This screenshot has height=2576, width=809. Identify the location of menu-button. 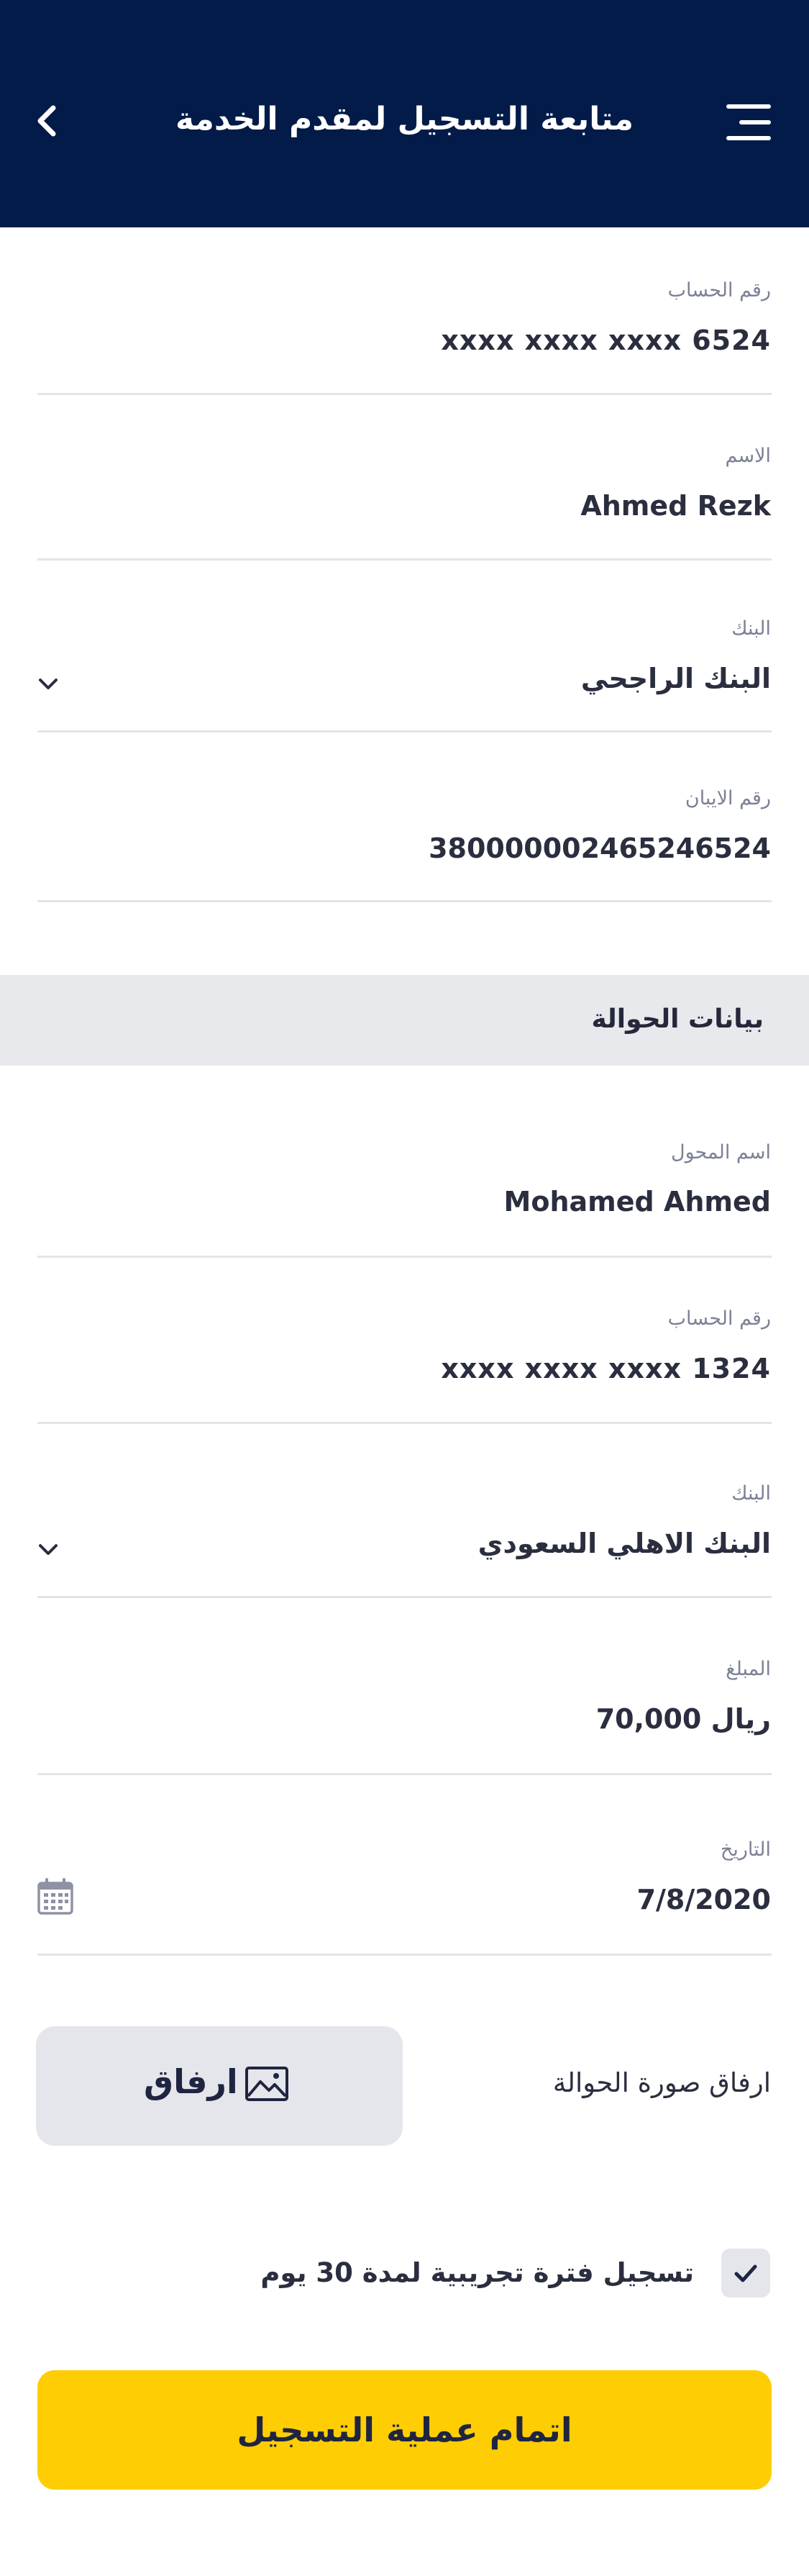
(748, 122).